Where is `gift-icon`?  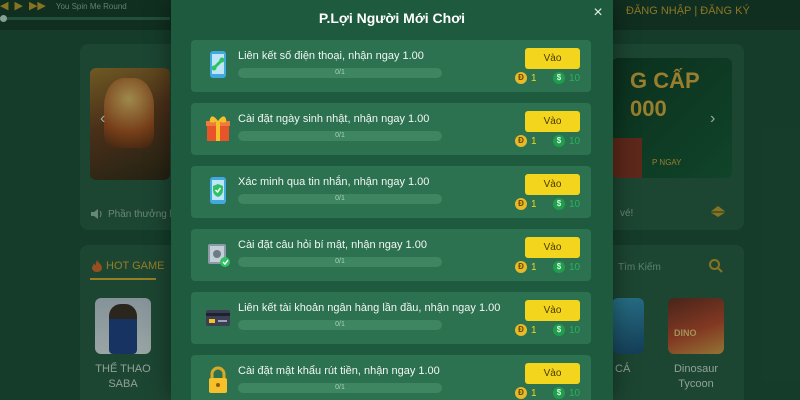
gift-icon is located at coordinates (218, 128).